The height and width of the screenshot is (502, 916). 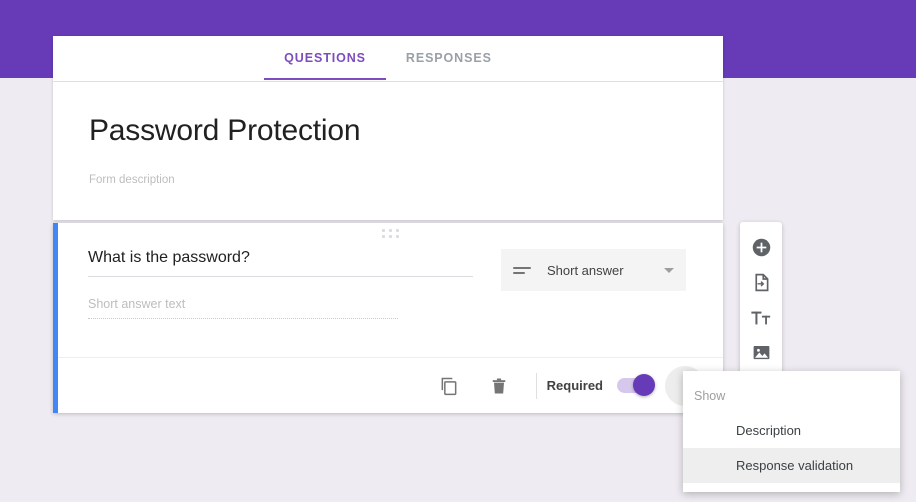 I want to click on form-title: Password Protection, so click(x=388, y=131).